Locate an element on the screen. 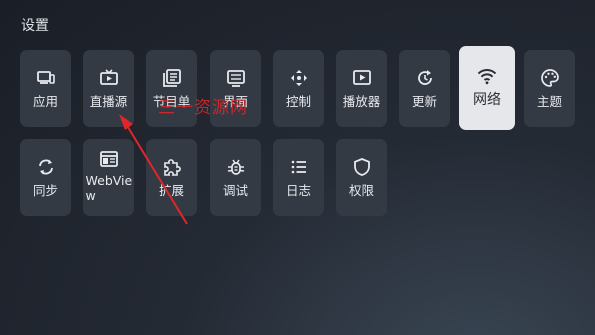  tile-update: 更新 is located at coordinates (424, 88).